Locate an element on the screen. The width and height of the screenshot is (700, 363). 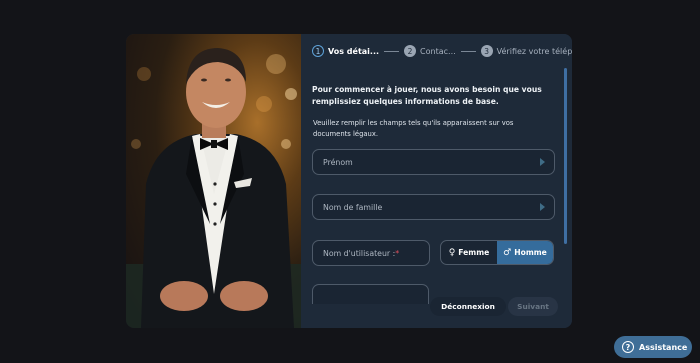
female-symbol-icon: ♀ is located at coordinates (452, 252).